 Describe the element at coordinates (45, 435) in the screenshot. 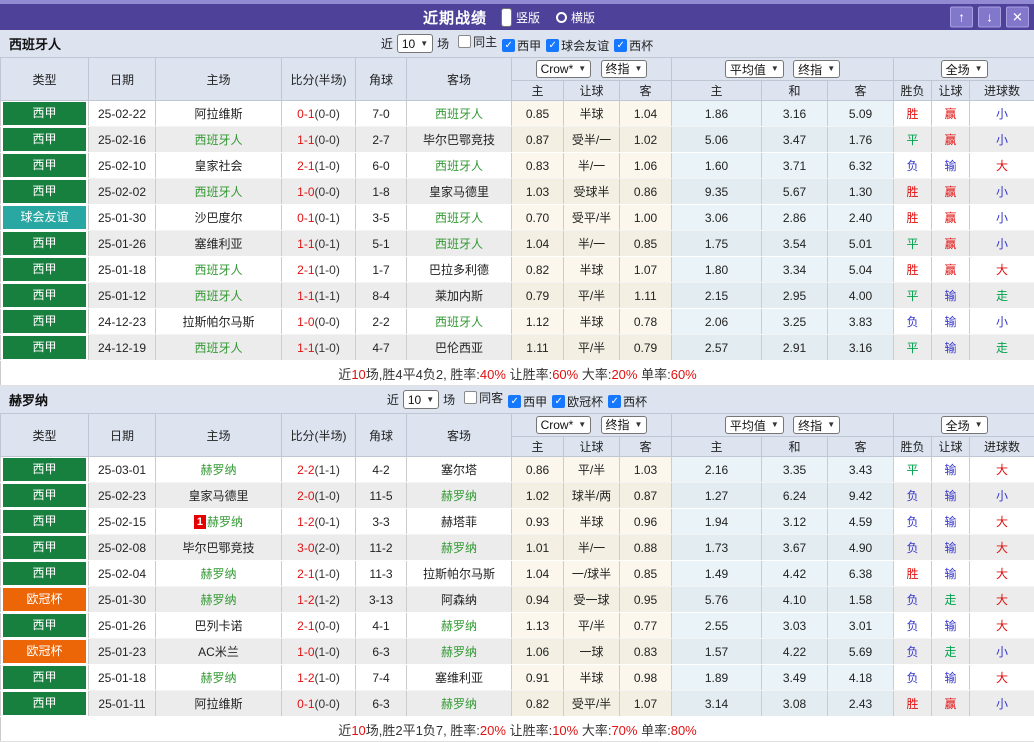

I see `col-header-type: 类型` at that location.